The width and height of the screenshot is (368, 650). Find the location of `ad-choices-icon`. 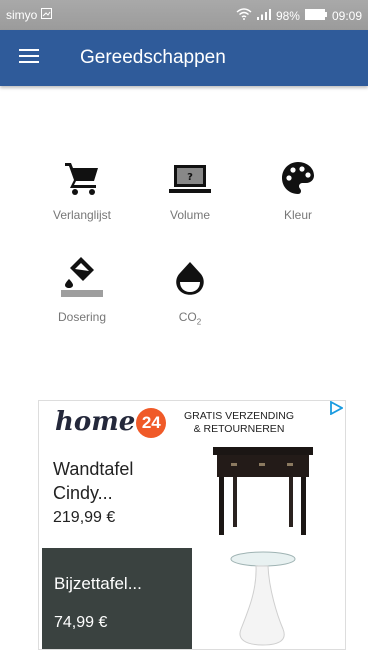

ad-choices-icon is located at coordinates (336, 410).